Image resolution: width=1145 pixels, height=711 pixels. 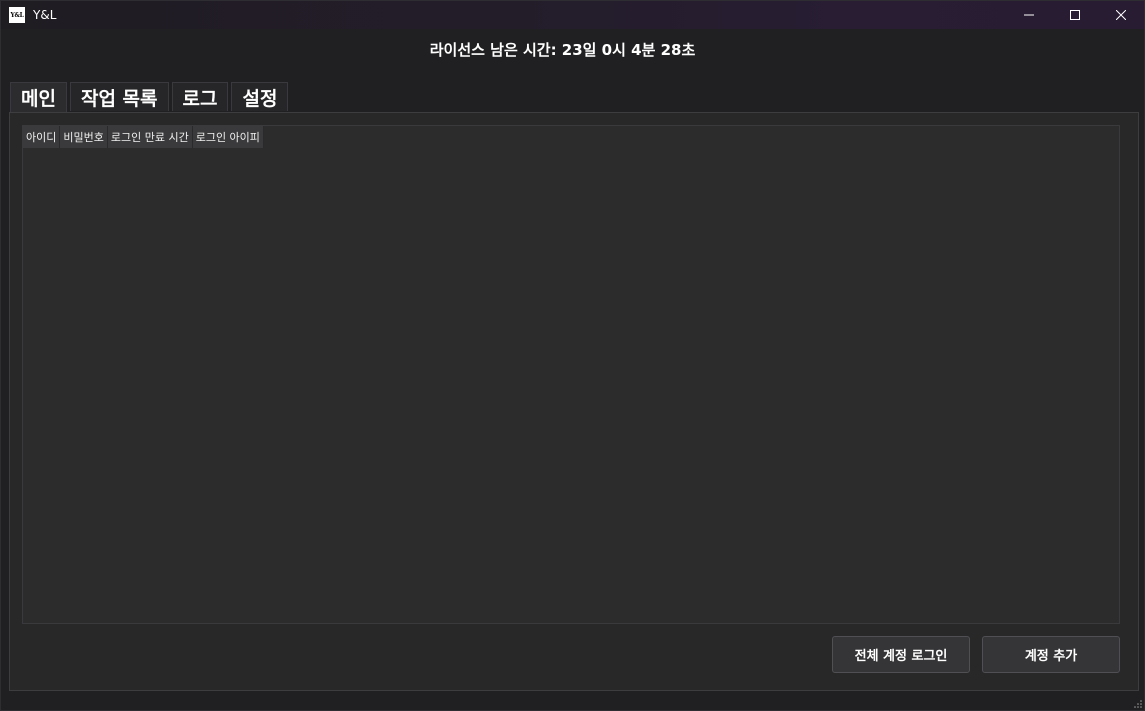 I want to click on tab-log: 로그, so click(x=200, y=96).